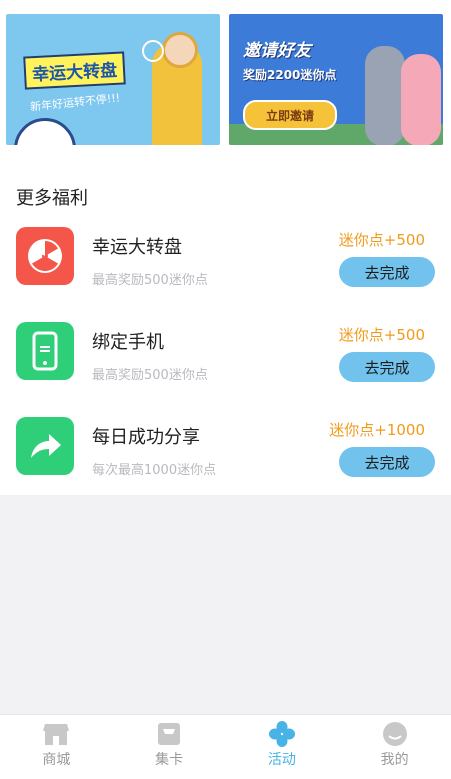 Image resolution: width=451 pixels, height=779 pixels. Describe the element at coordinates (128, 342) in the screenshot. I see `task-name: 绑定手机` at that location.